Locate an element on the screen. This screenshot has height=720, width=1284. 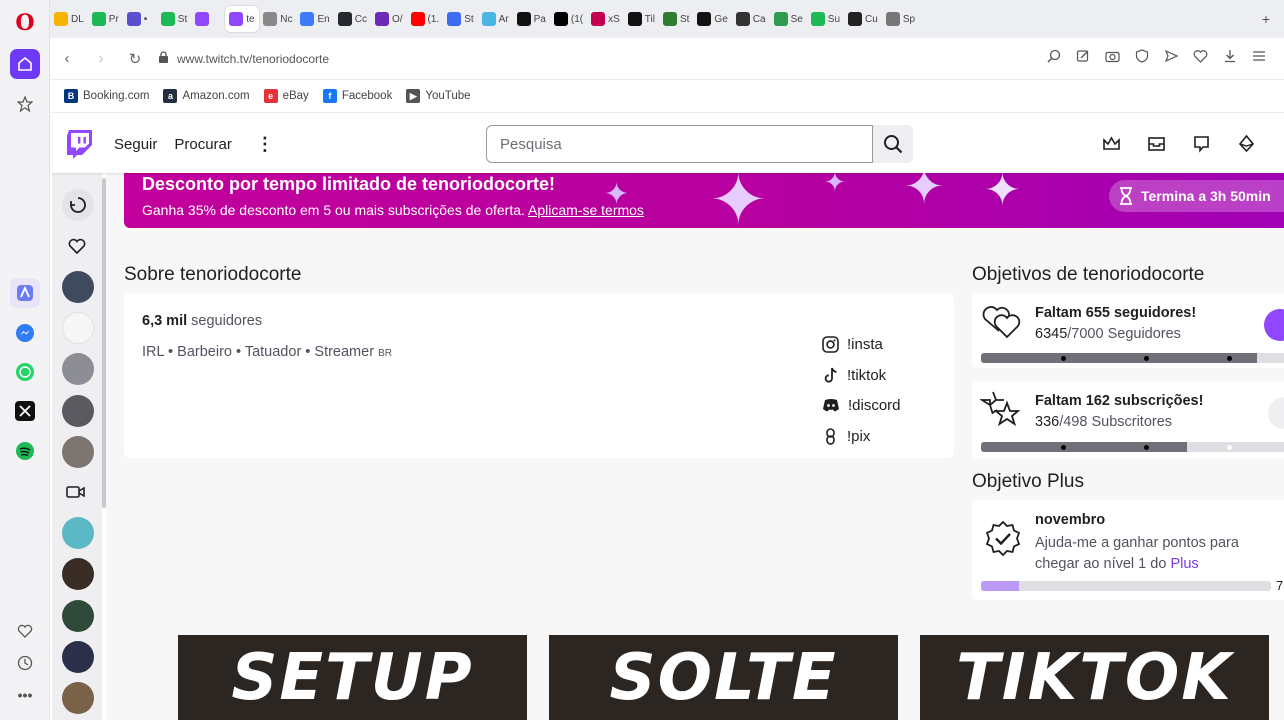
browser-tab is located at coordinates (208, 19).